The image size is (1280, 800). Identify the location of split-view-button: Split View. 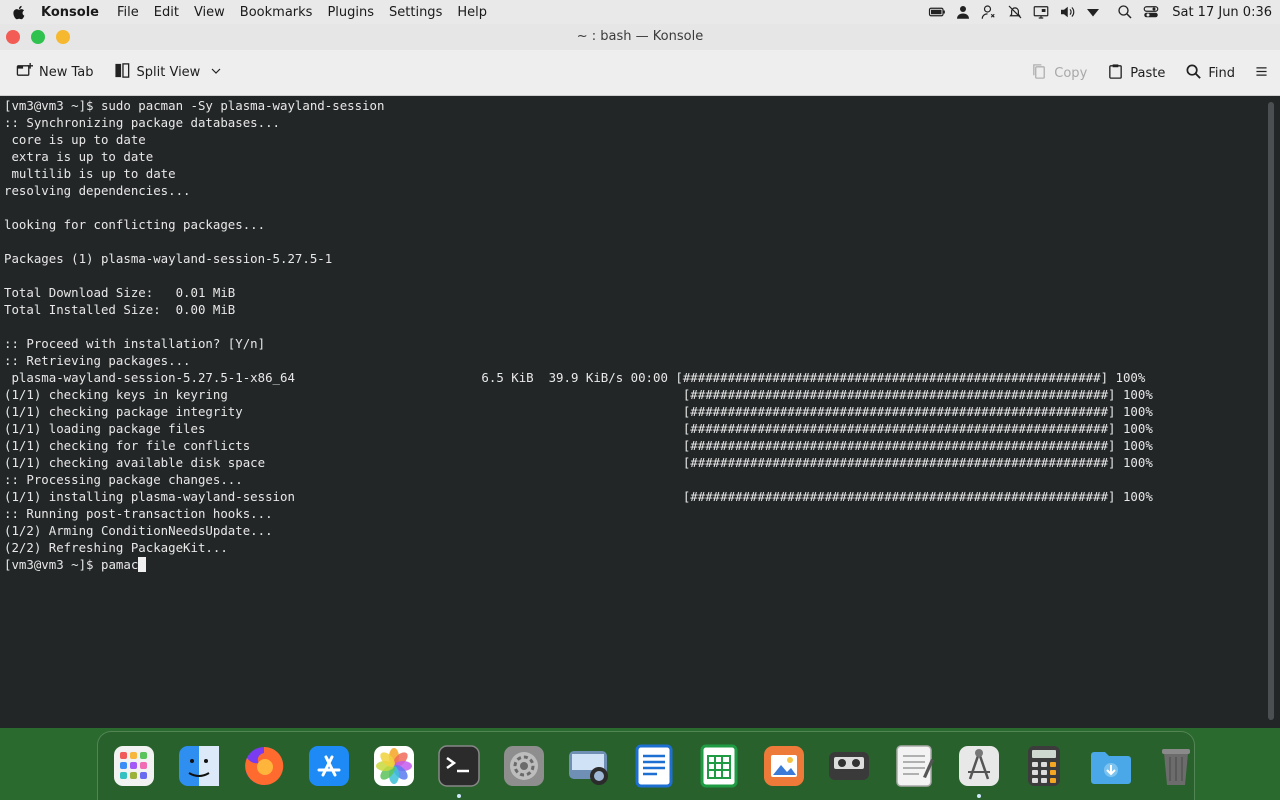
(168, 72).